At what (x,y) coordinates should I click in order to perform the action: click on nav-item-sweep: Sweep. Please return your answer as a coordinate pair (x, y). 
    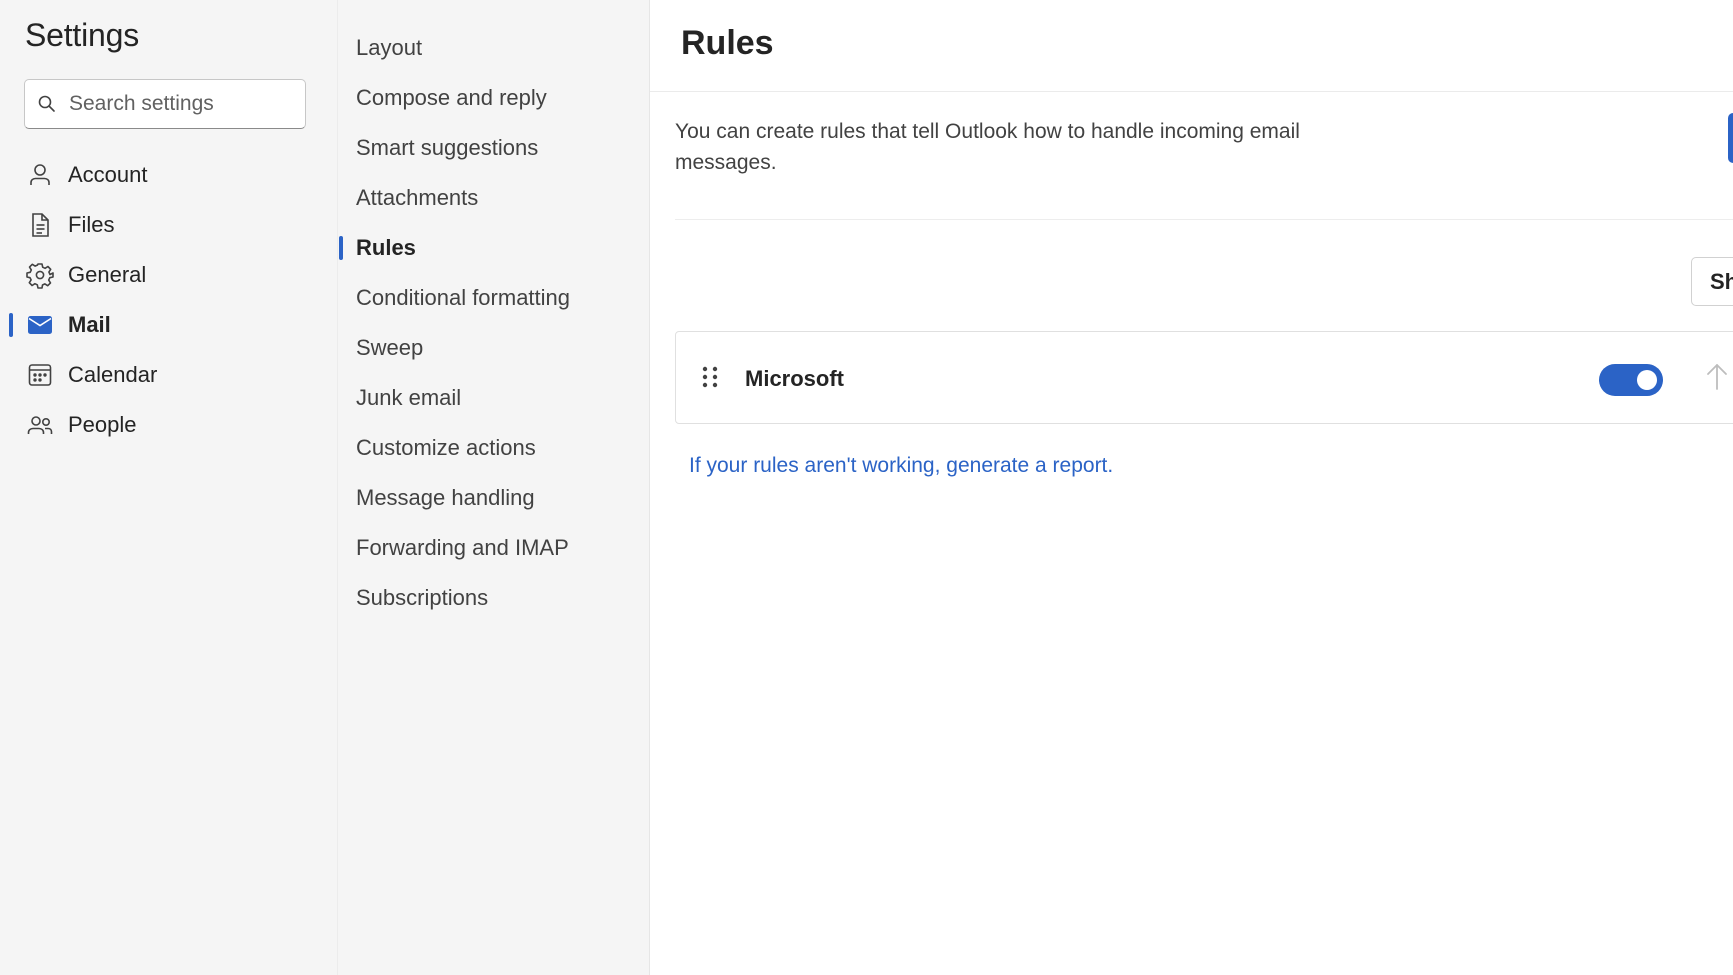
    Looking at the image, I should click on (494, 348).